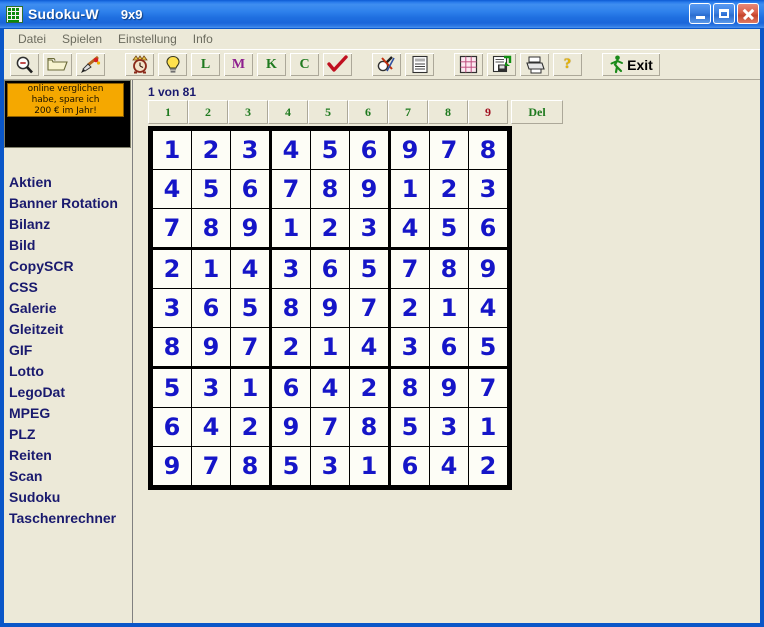  What do you see at coordinates (171, 268) in the screenshot?
I see `sudoku-cell-r4c1: 2` at bounding box center [171, 268].